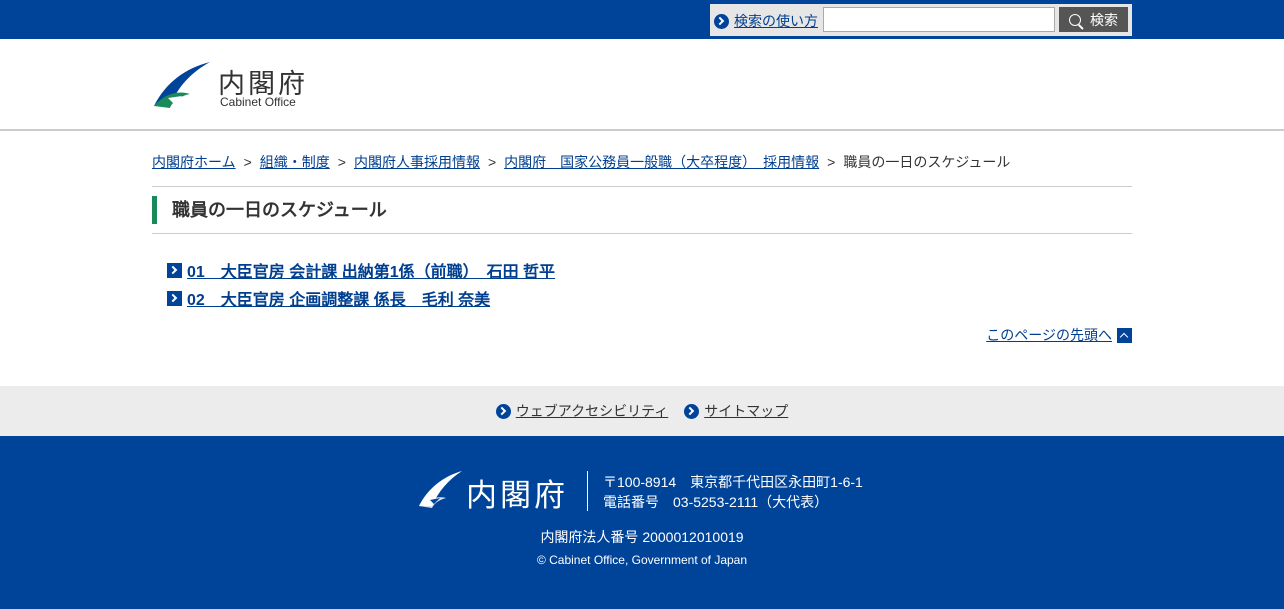  What do you see at coordinates (1104, 19) in the screenshot?
I see `search-button-label: 検索` at bounding box center [1104, 19].